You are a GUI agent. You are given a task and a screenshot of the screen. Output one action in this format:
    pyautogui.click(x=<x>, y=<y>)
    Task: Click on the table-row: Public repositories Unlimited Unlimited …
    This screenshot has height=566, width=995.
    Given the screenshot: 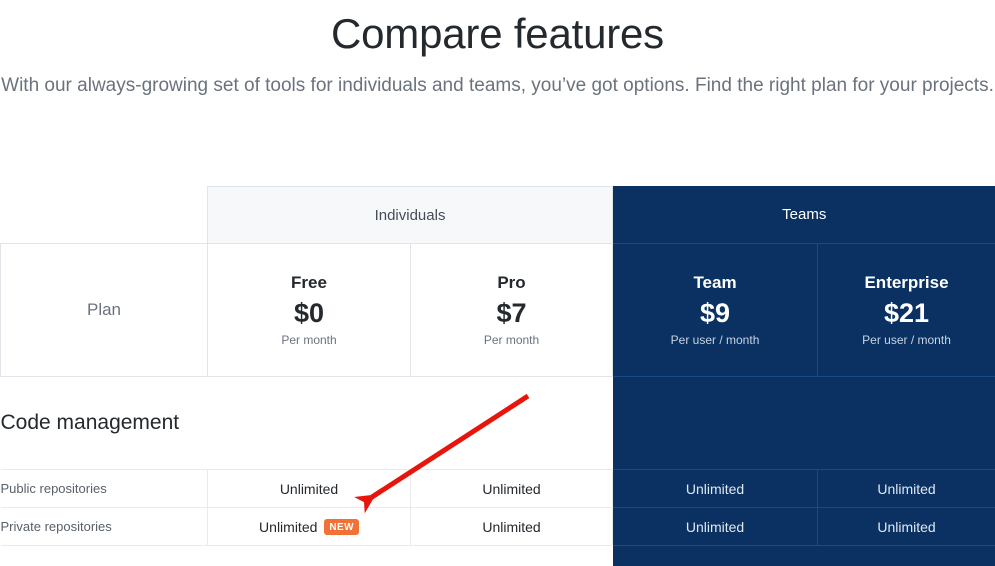 What is the action you would take?
    pyautogui.click(x=497, y=488)
    